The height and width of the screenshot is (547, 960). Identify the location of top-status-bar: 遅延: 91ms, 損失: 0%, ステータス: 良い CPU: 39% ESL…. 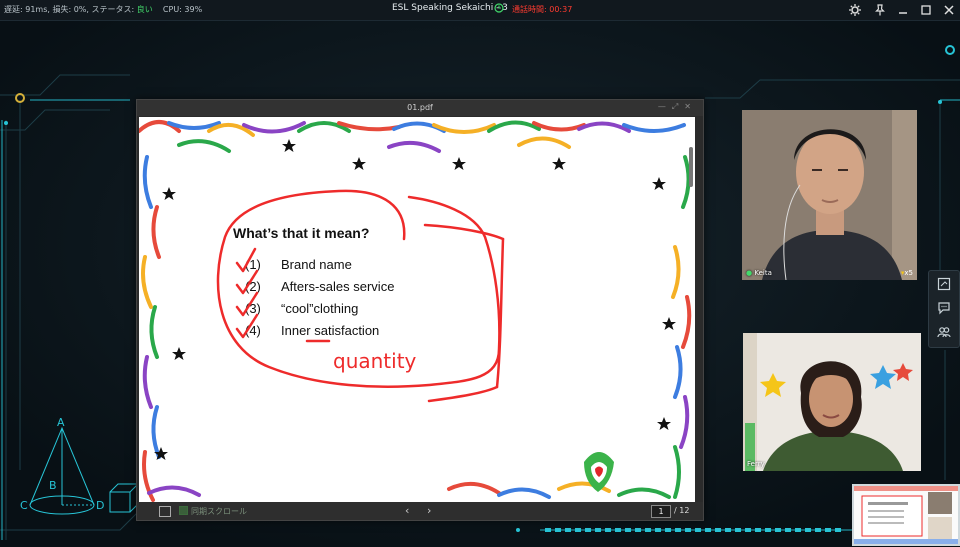
(480, 10).